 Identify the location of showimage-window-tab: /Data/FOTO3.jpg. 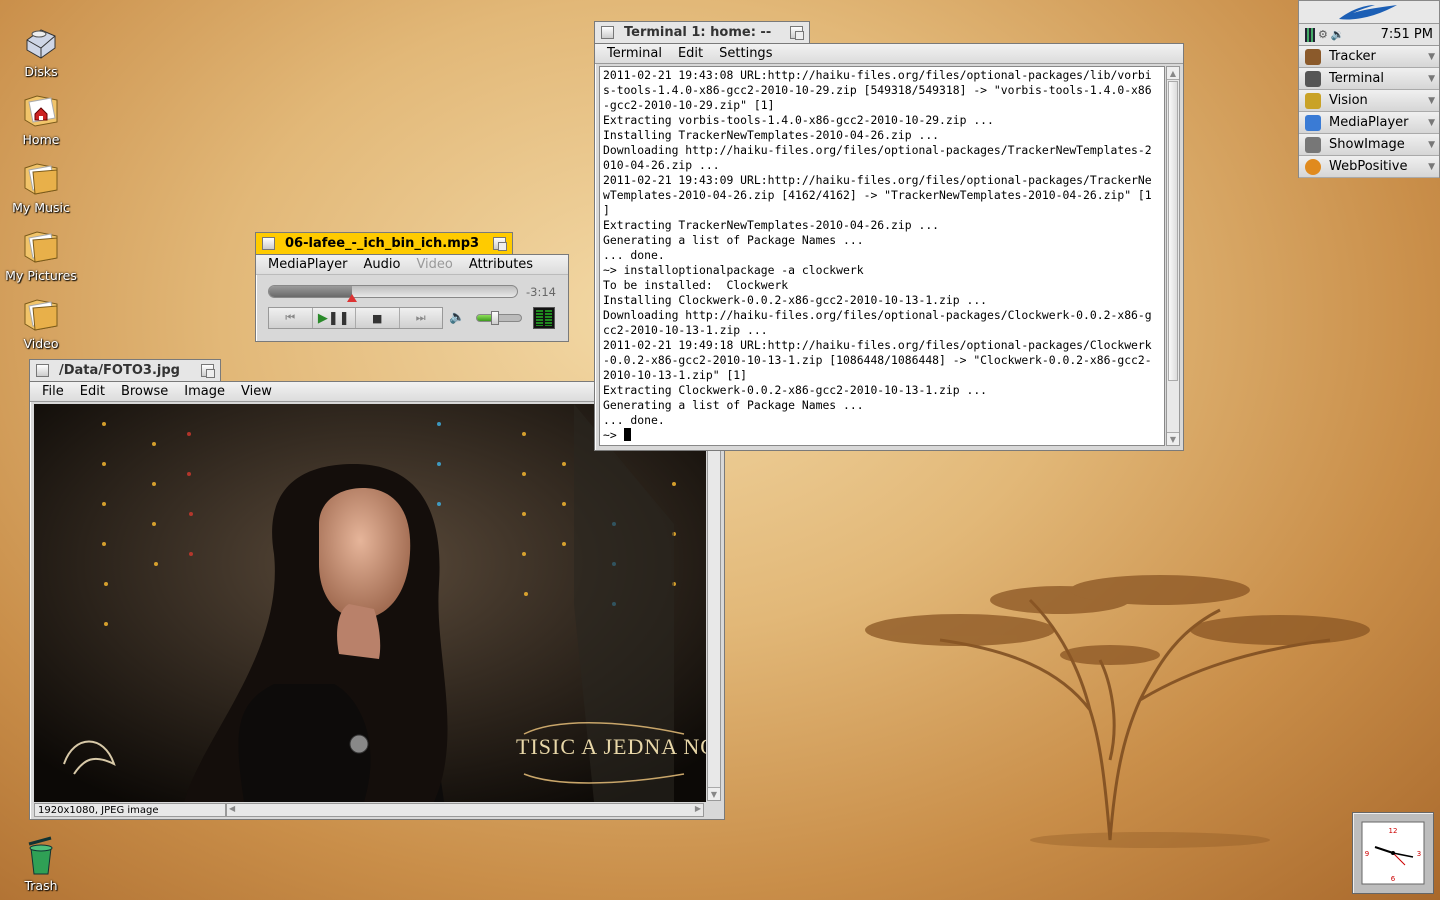
(125, 370).